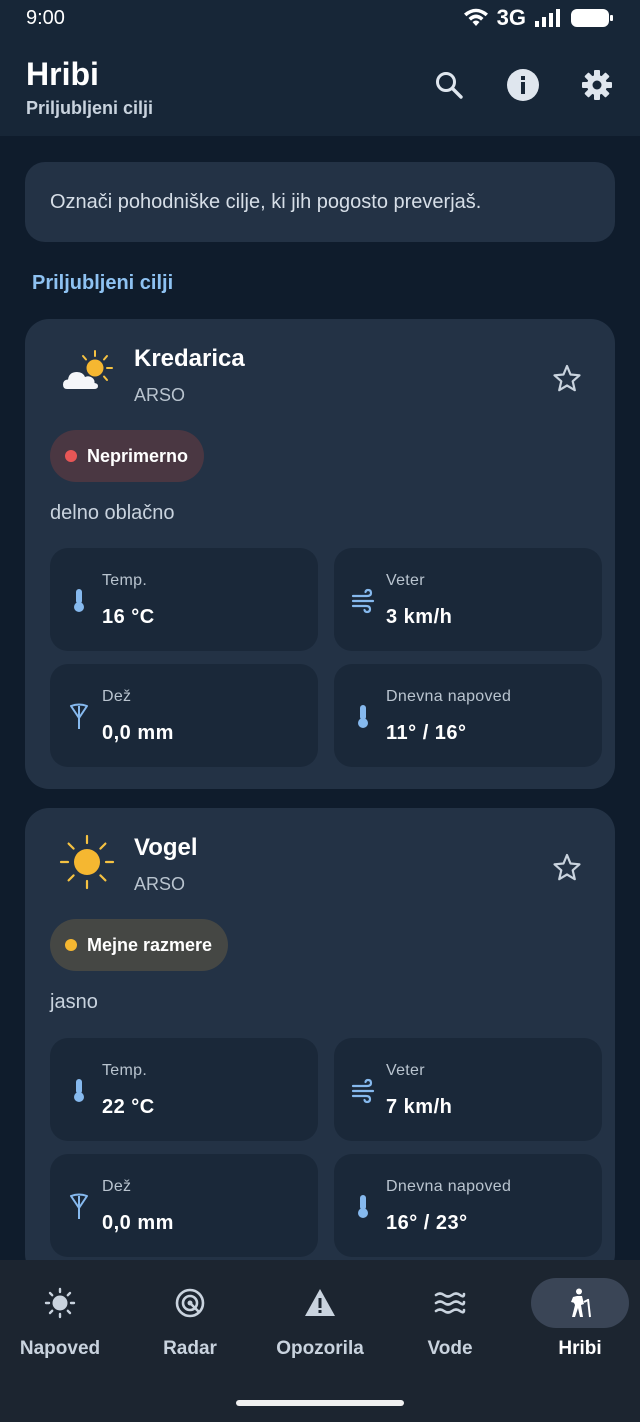  What do you see at coordinates (475, 17) in the screenshot?
I see `wifi-icon` at bounding box center [475, 17].